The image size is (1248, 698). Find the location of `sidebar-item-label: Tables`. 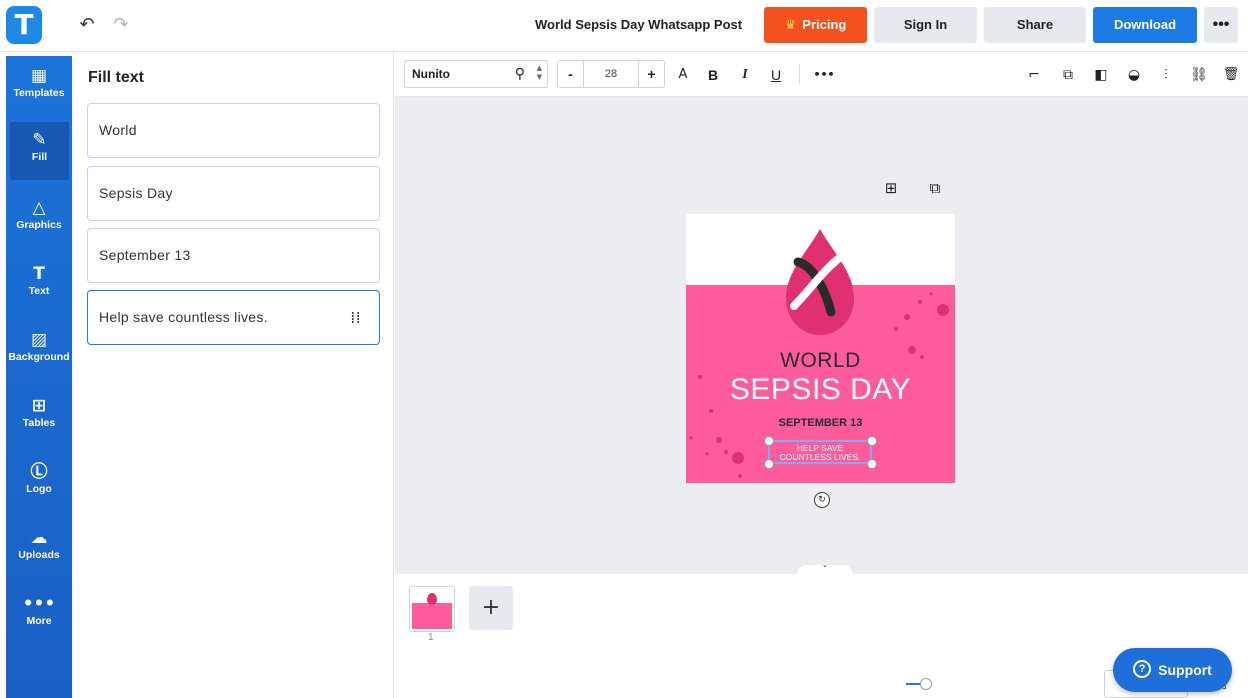

sidebar-item-label: Tables is located at coordinates (39, 423).